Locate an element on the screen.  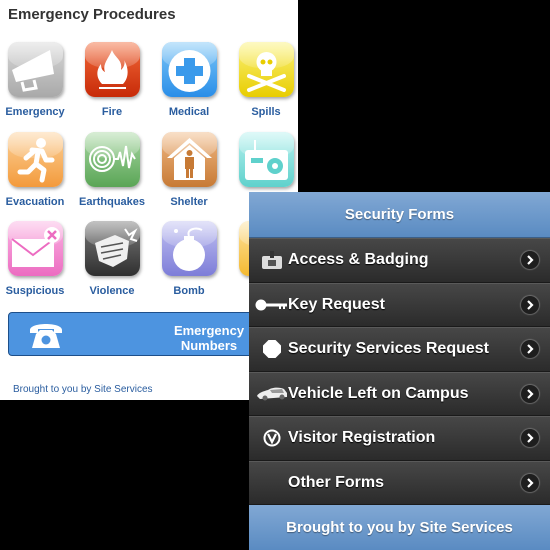
left-footer-text: Brought to you by Site Services is located at coordinates (83, 389).